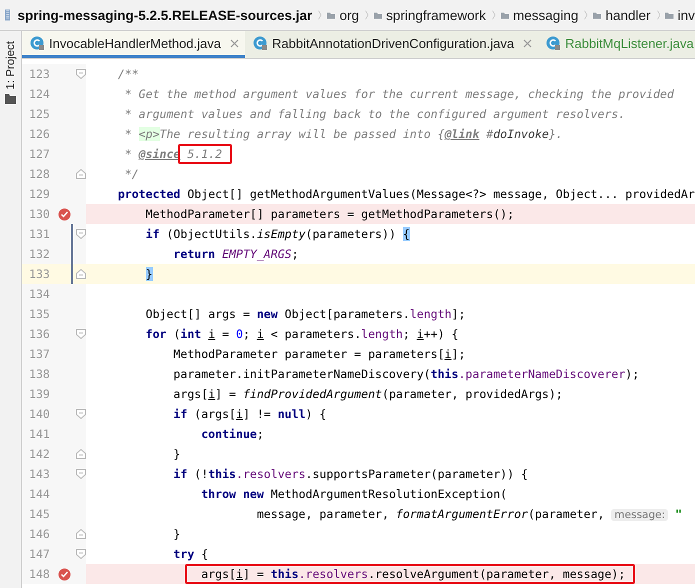  I want to click on line-number: 148, so click(39, 574).